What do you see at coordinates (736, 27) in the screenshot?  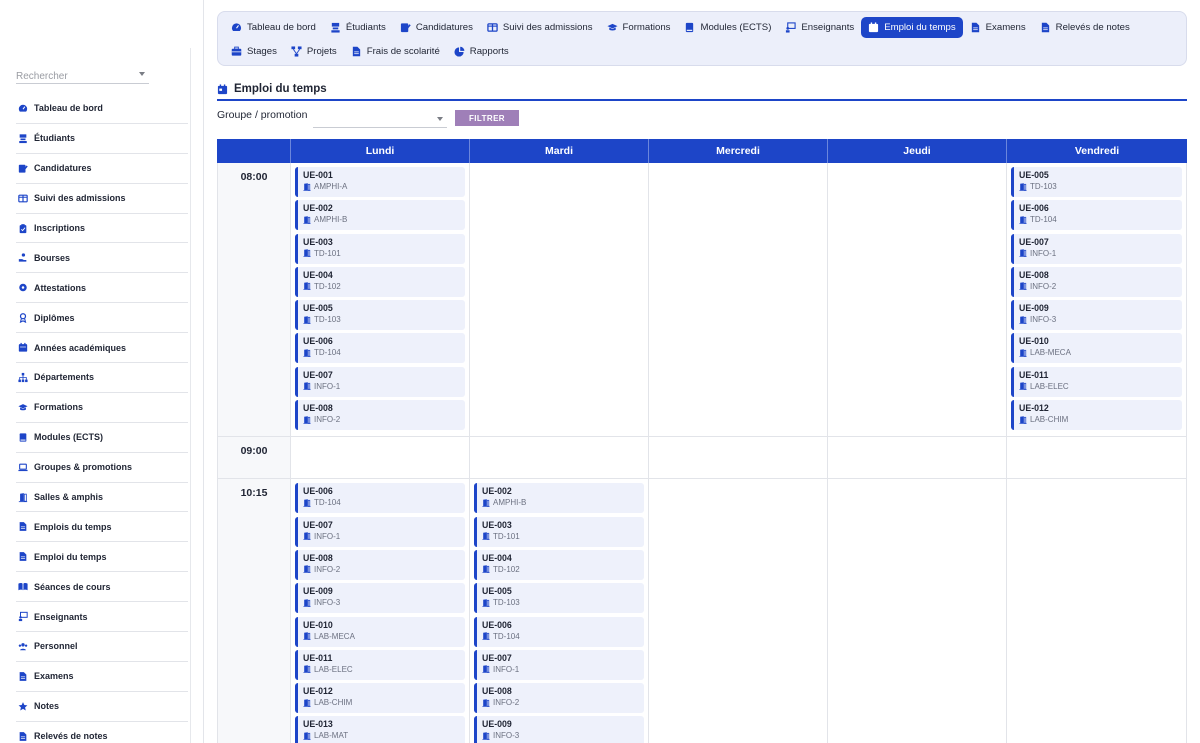 I see `tab-label: Modules (ECTS)` at bounding box center [736, 27].